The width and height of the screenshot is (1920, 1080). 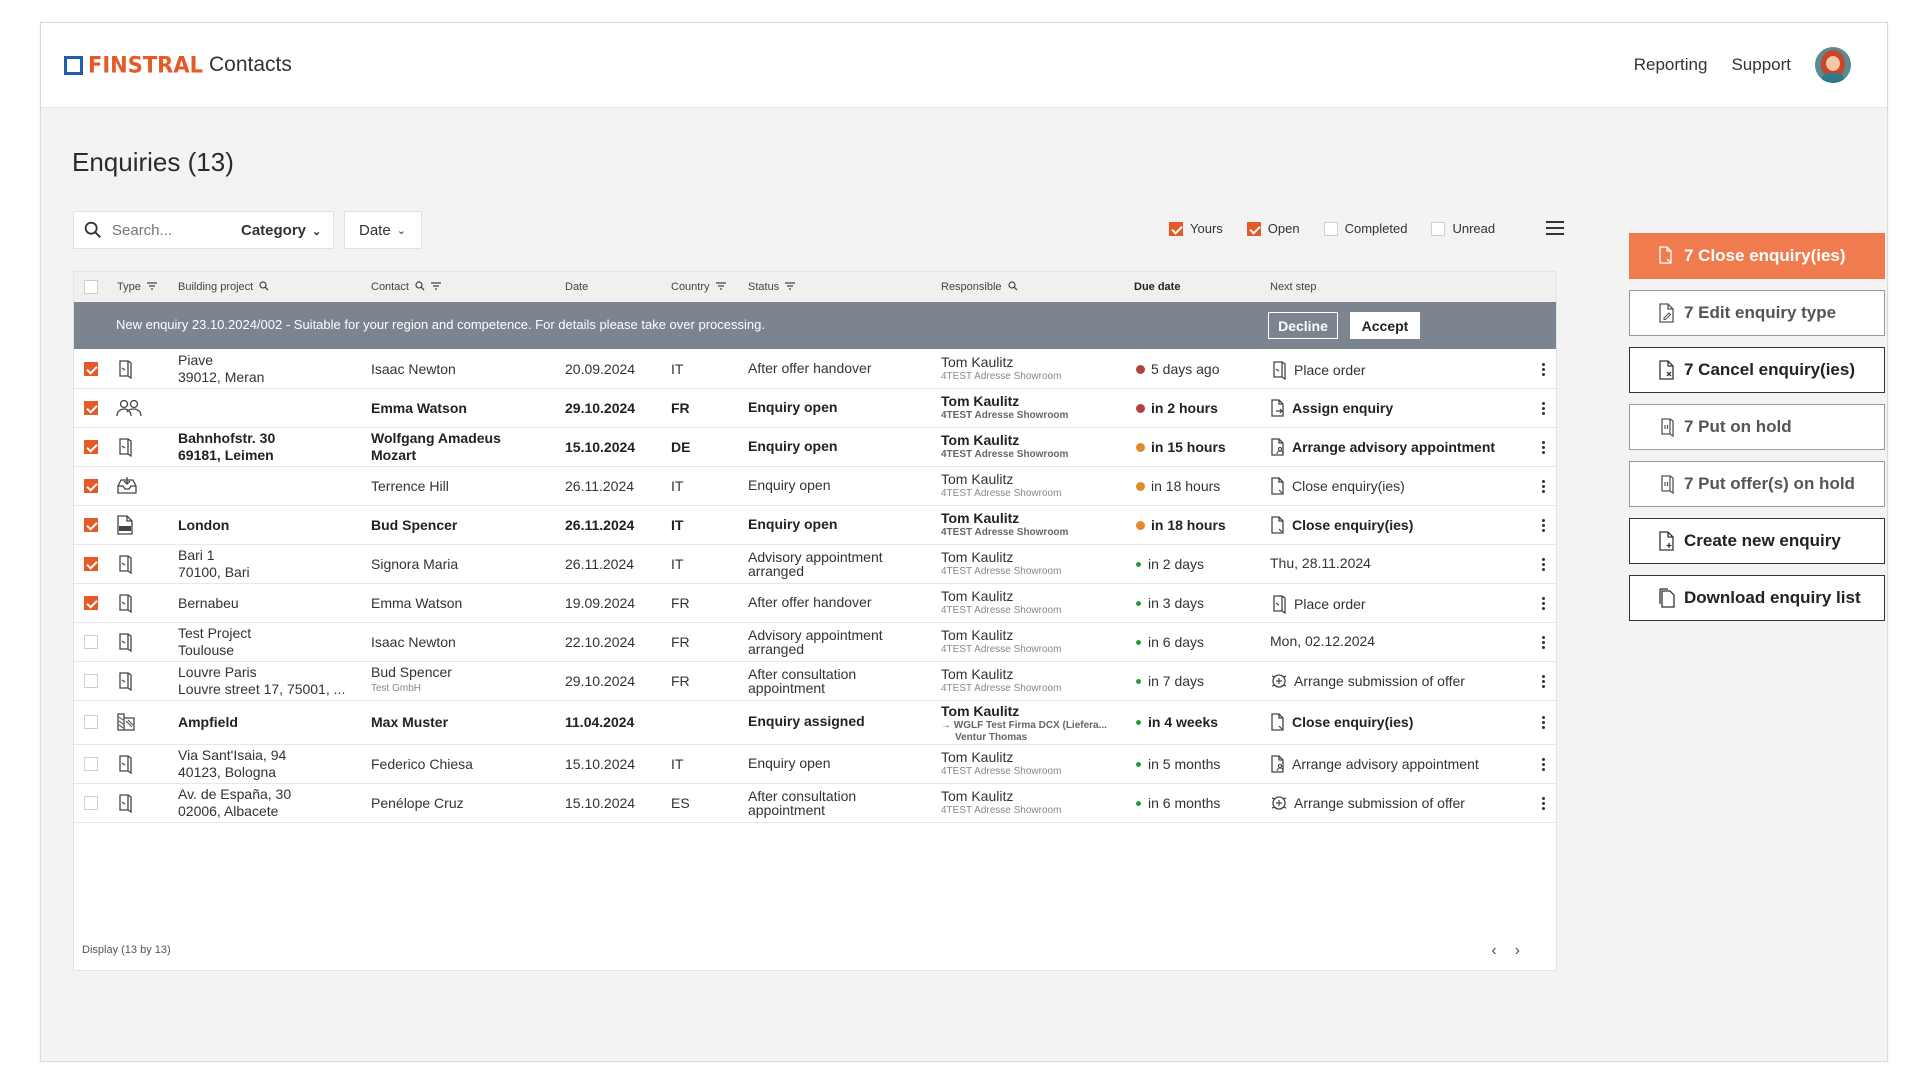 What do you see at coordinates (422, 763) in the screenshot?
I see `contact-line1: Federico Chiesa` at bounding box center [422, 763].